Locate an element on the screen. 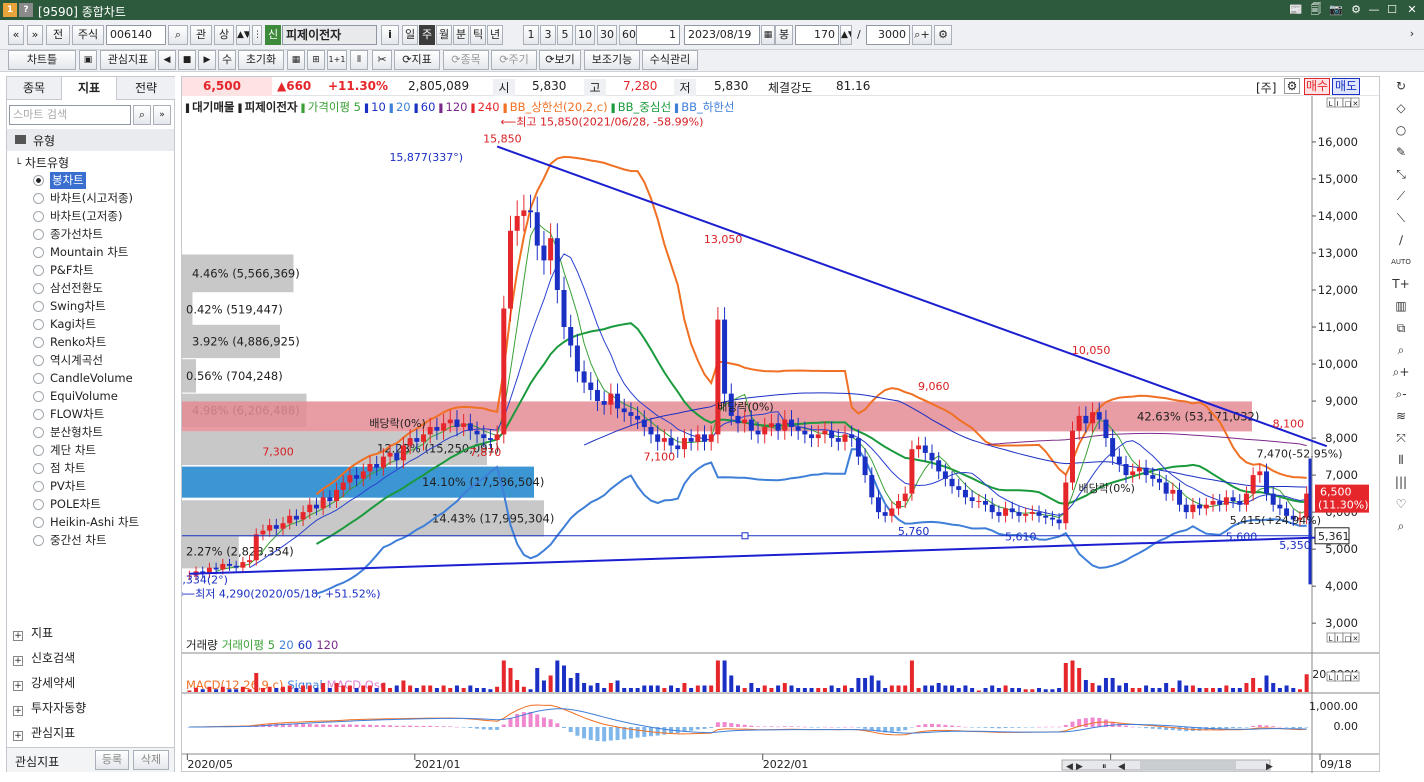 The image size is (1424, 782). tool-2-icon: ○ is located at coordinates (1401, 130).